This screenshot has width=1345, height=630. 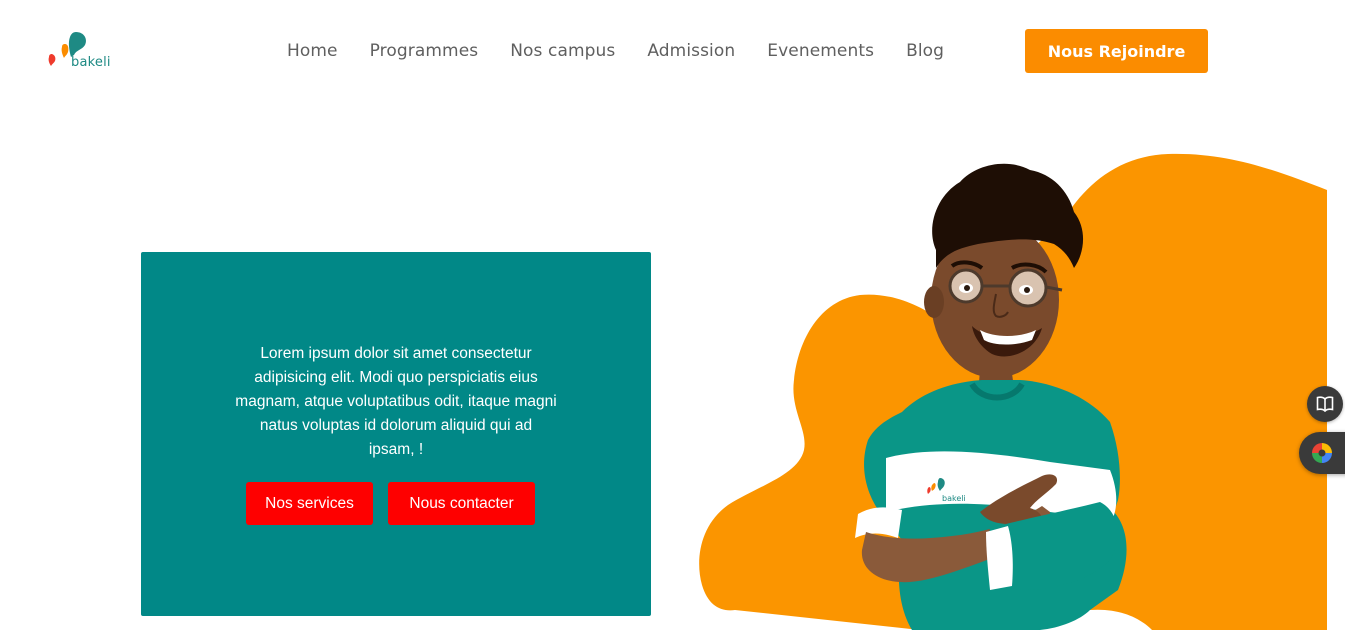 I want to click on nav-home: Home, so click(x=312, y=51).